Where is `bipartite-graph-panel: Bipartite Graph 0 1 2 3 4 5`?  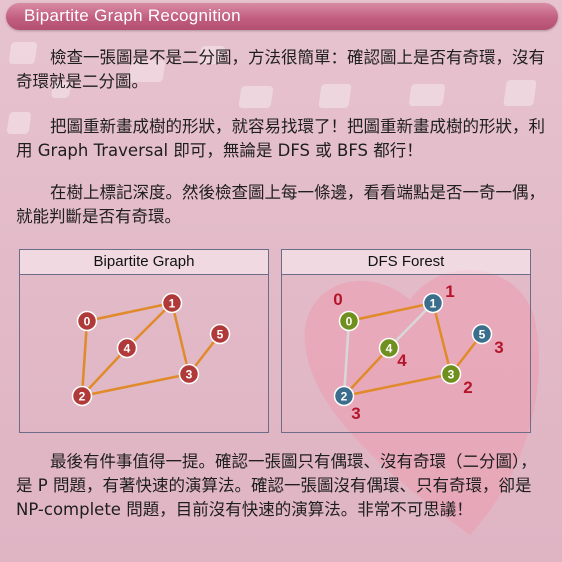 bipartite-graph-panel: Bipartite Graph 0 1 2 3 4 5 is located at coordinates (144, 341).